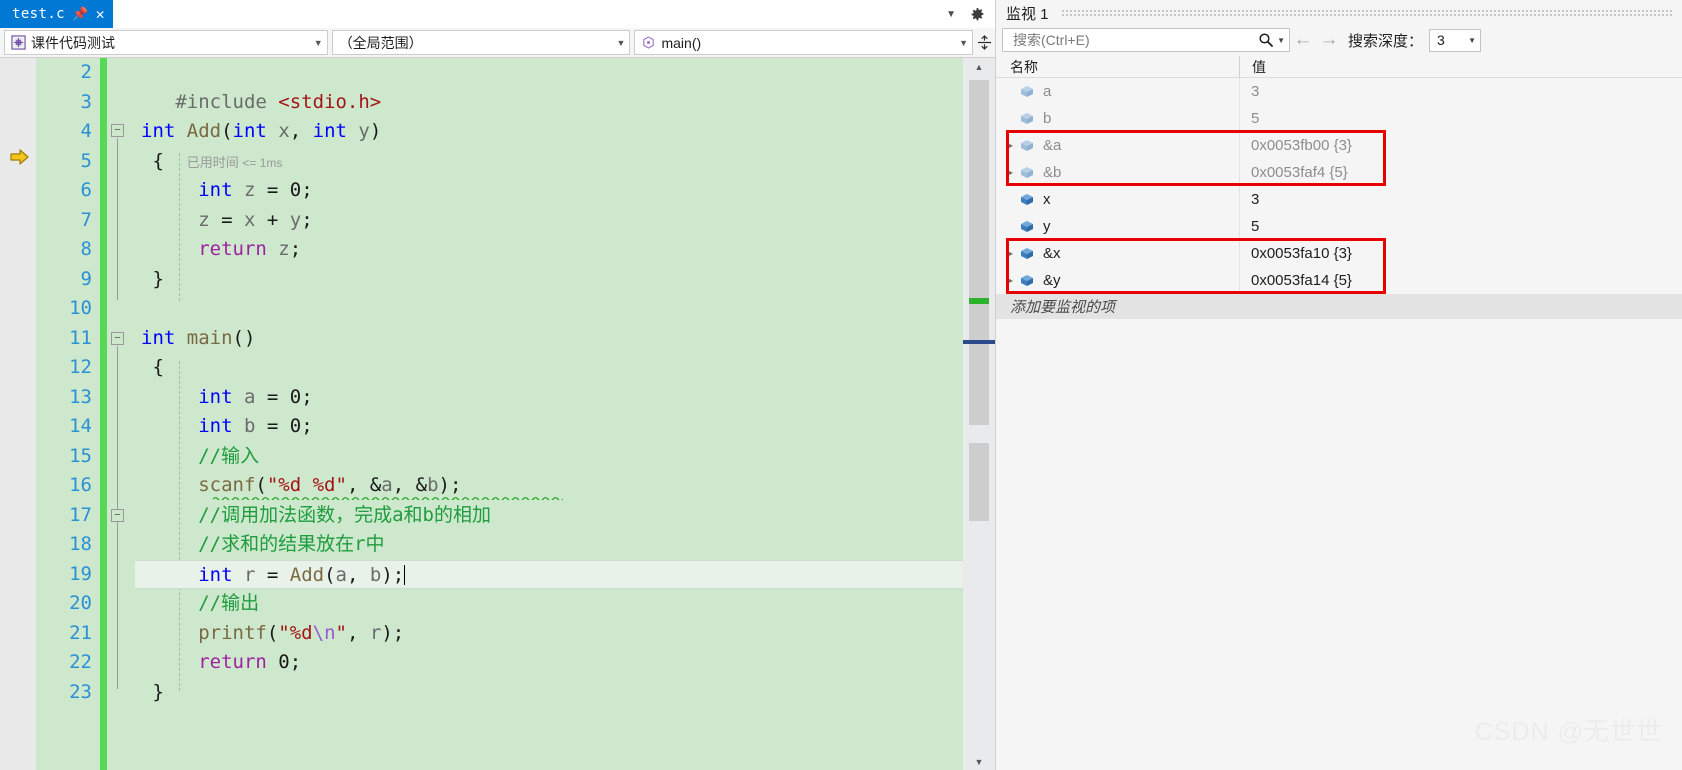 The image size is (1682, 770). What do you see at coordinates (80, 603) in the screenshot?
I see `line-number: 20` at bounding box center [80, 603].